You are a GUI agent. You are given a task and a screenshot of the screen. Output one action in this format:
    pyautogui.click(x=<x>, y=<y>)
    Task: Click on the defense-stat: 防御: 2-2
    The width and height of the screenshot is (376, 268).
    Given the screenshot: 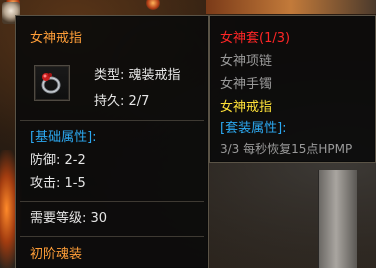 What is the action you would take?
    pyautogui.click(x=58, y=160)
    